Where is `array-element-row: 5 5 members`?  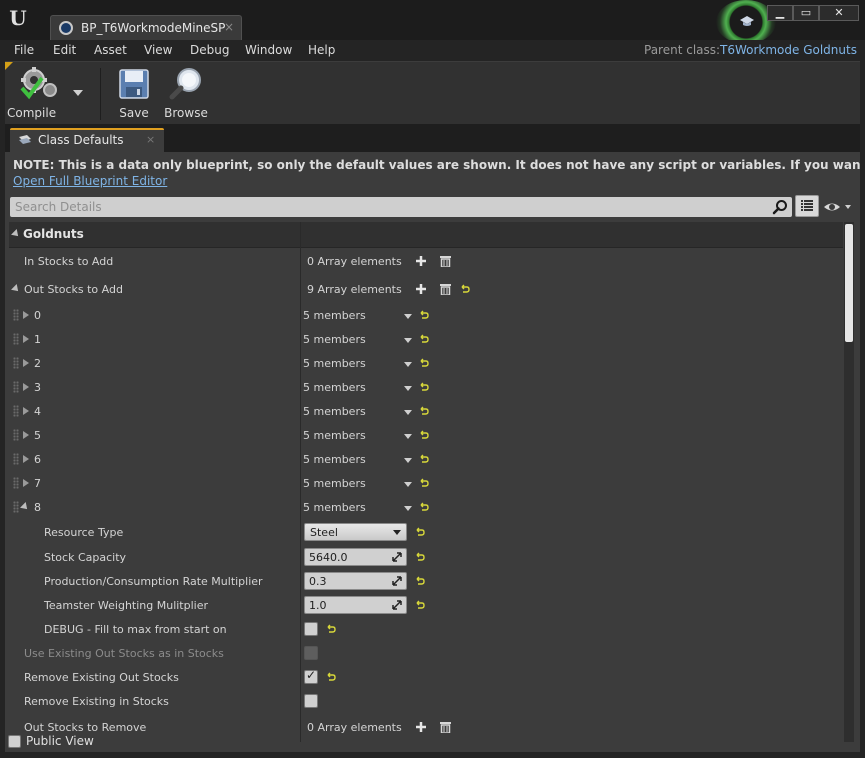
array-element-row: 5 5 members is located at coordinates (426, 436).